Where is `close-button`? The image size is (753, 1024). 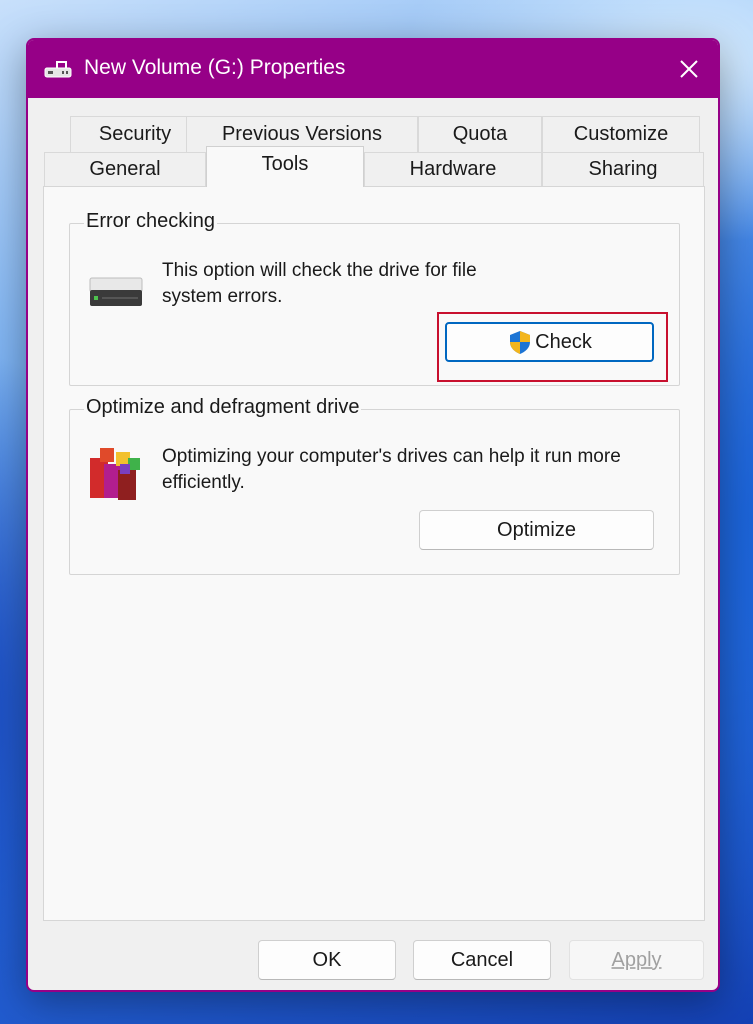
close-button is located at coordinates (689, 69).